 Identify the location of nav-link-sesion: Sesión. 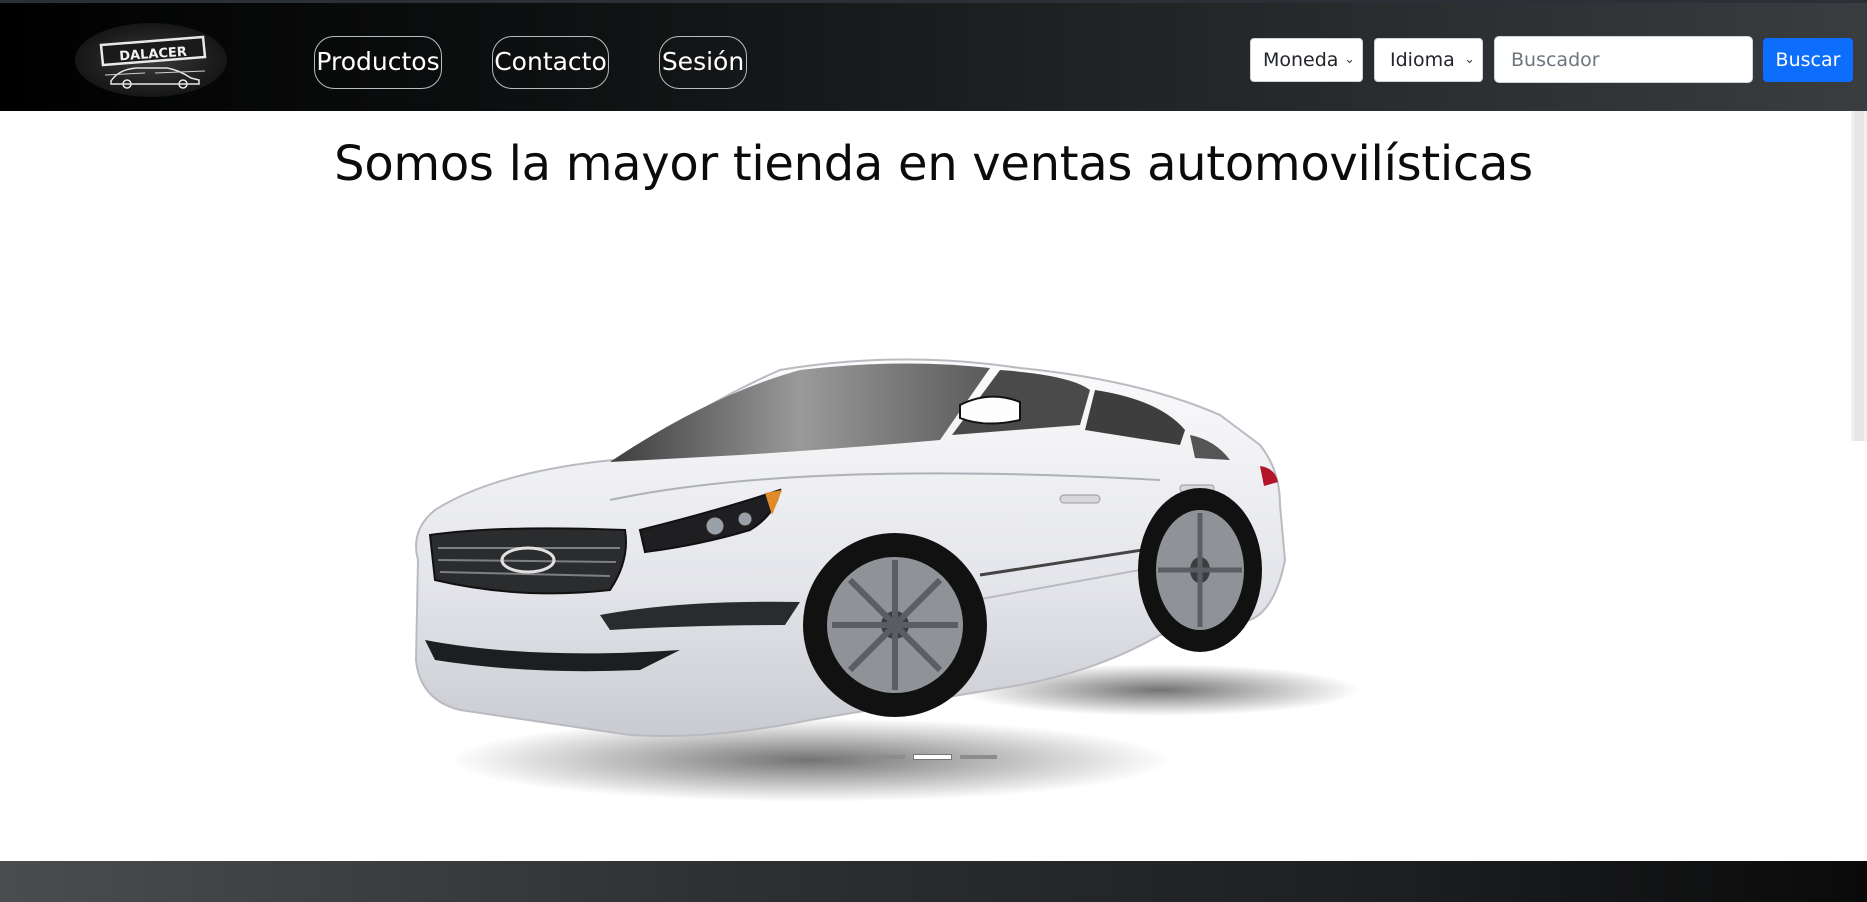
(703, 62).